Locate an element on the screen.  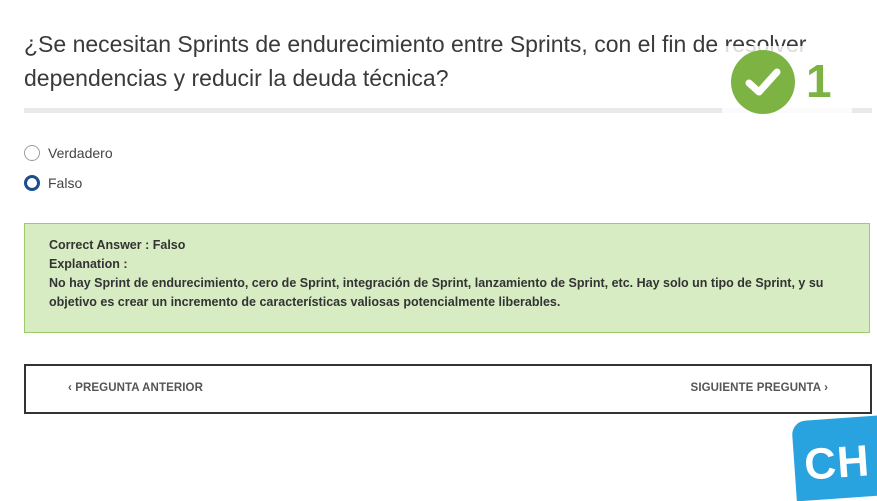
radio-falso is located at coordinates (32, 183).